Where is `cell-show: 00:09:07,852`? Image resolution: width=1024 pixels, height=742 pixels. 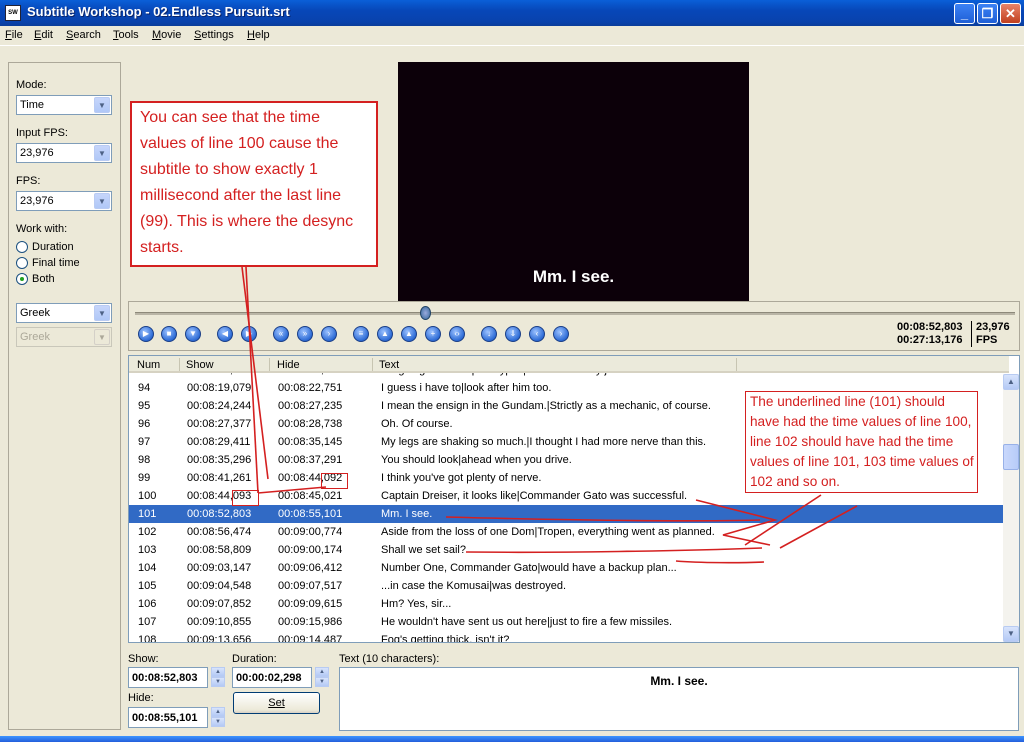
cell-show: 00:09:07,852 is located at coordinates (219, 604).